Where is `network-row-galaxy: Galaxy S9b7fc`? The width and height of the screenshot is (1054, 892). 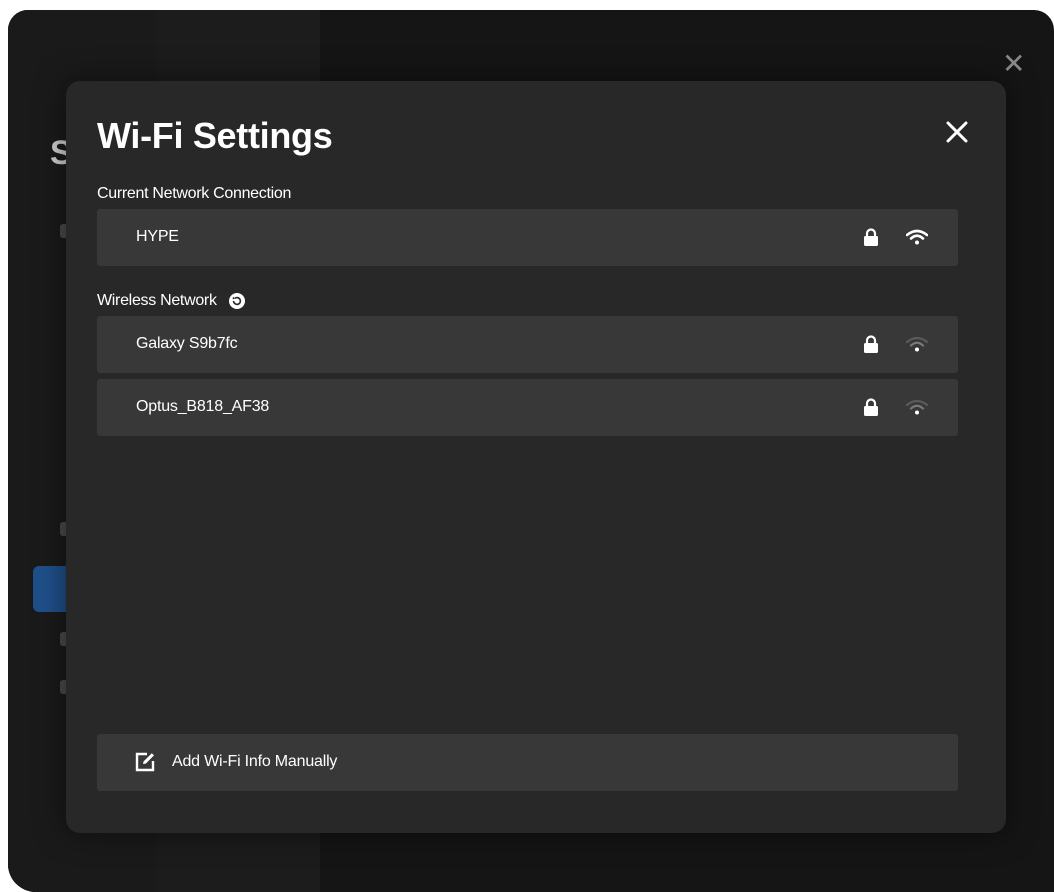
network-row-galaxy: Galaxy S9b7fc is located at coordinates (527, 344).